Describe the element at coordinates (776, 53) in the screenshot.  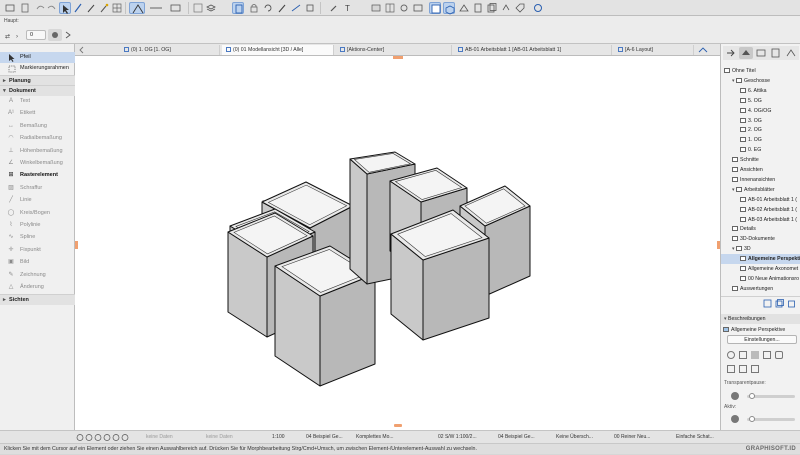
I see `layout-book-icon` at that location.